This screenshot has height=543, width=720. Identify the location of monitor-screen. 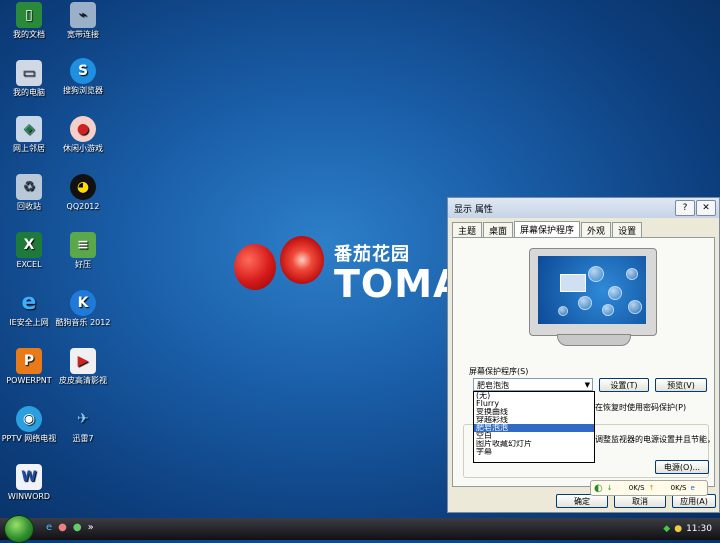
(592, 290).